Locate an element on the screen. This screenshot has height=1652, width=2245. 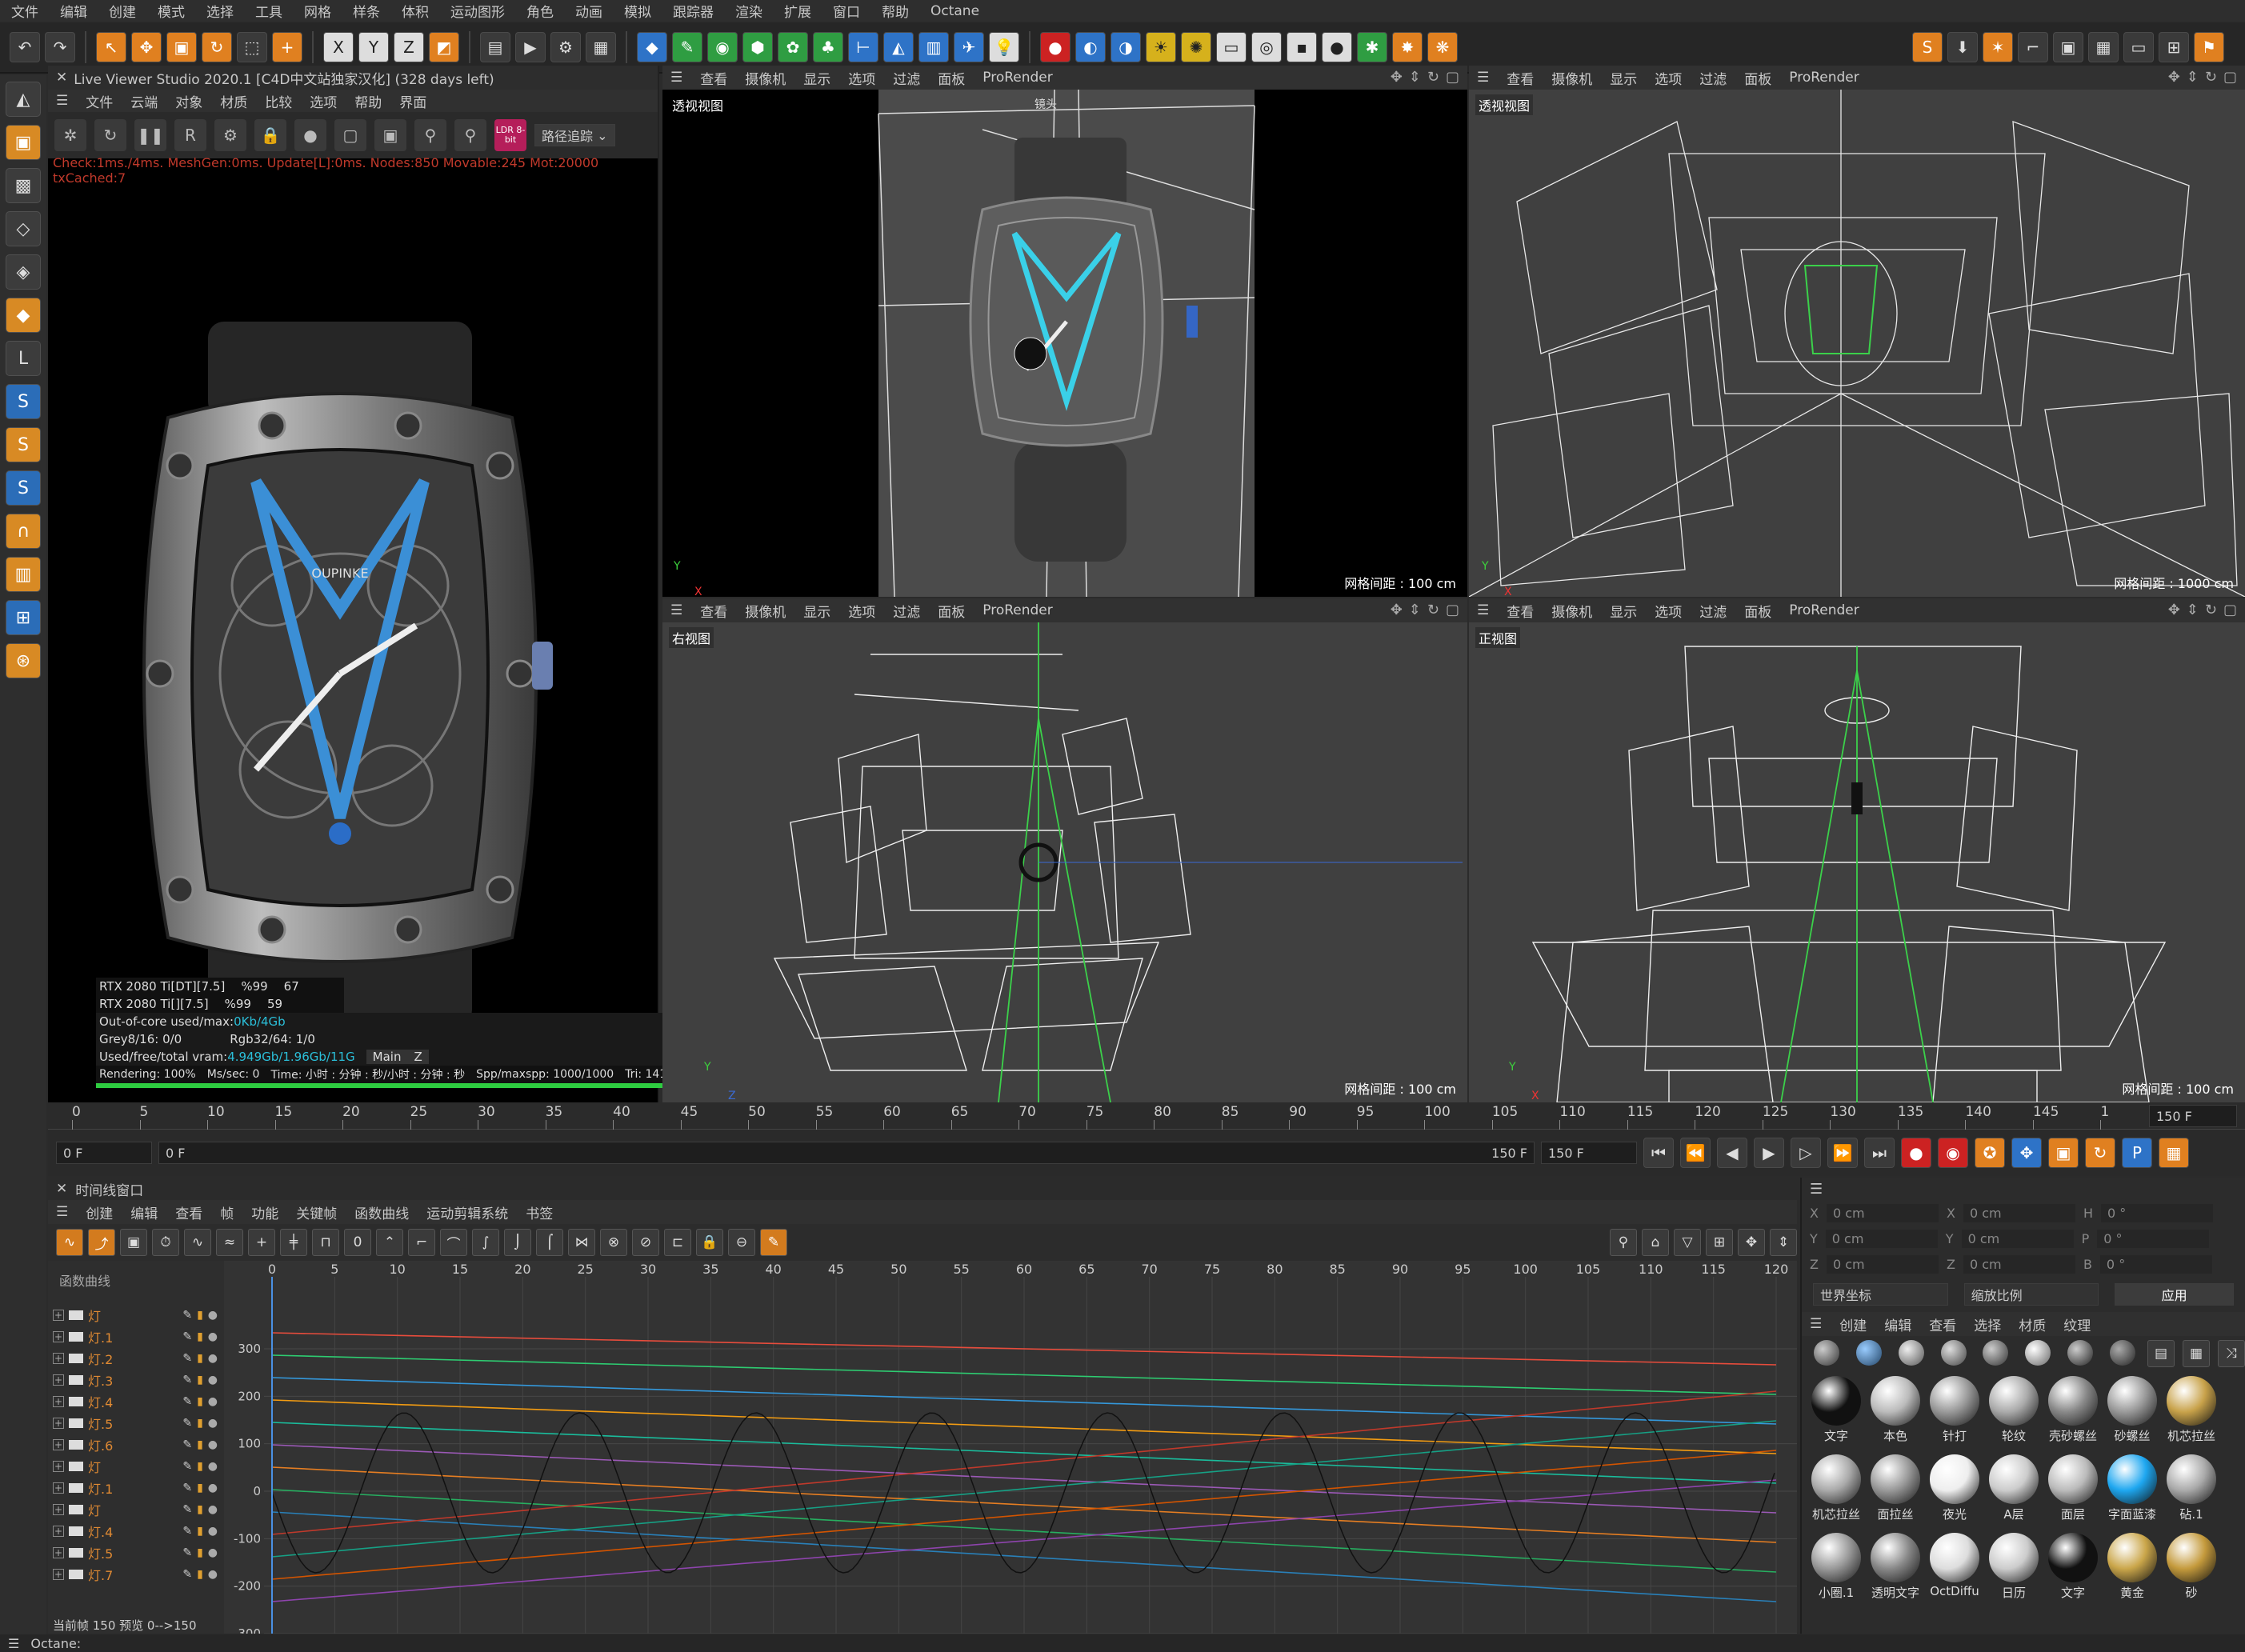
lv-menu-item-3: 材质 is located at coordinates (233, 101).